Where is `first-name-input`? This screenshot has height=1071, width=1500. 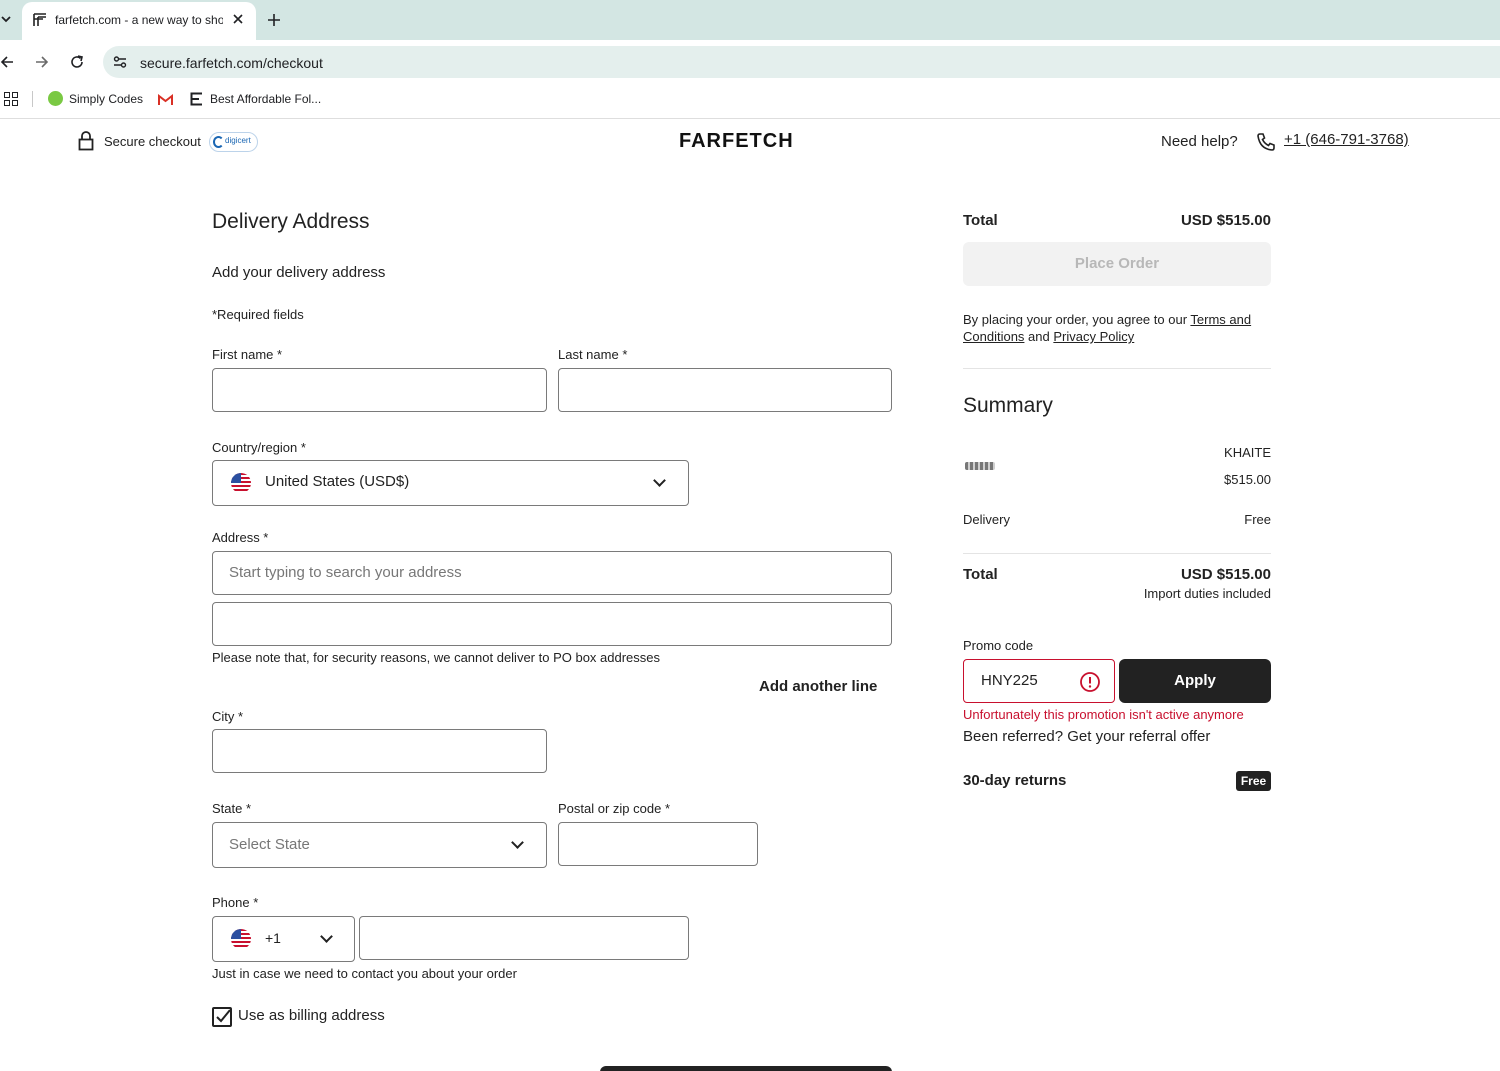 first-name-input is located at coordinates (379, 390).